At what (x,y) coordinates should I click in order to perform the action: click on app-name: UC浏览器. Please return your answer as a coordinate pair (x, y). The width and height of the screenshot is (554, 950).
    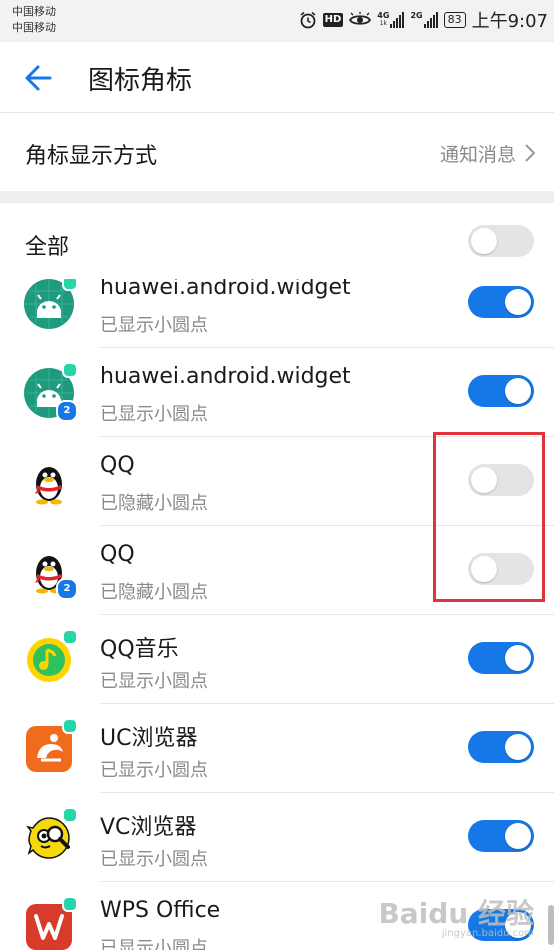
    Looking at the image, I should click on (149, 738).